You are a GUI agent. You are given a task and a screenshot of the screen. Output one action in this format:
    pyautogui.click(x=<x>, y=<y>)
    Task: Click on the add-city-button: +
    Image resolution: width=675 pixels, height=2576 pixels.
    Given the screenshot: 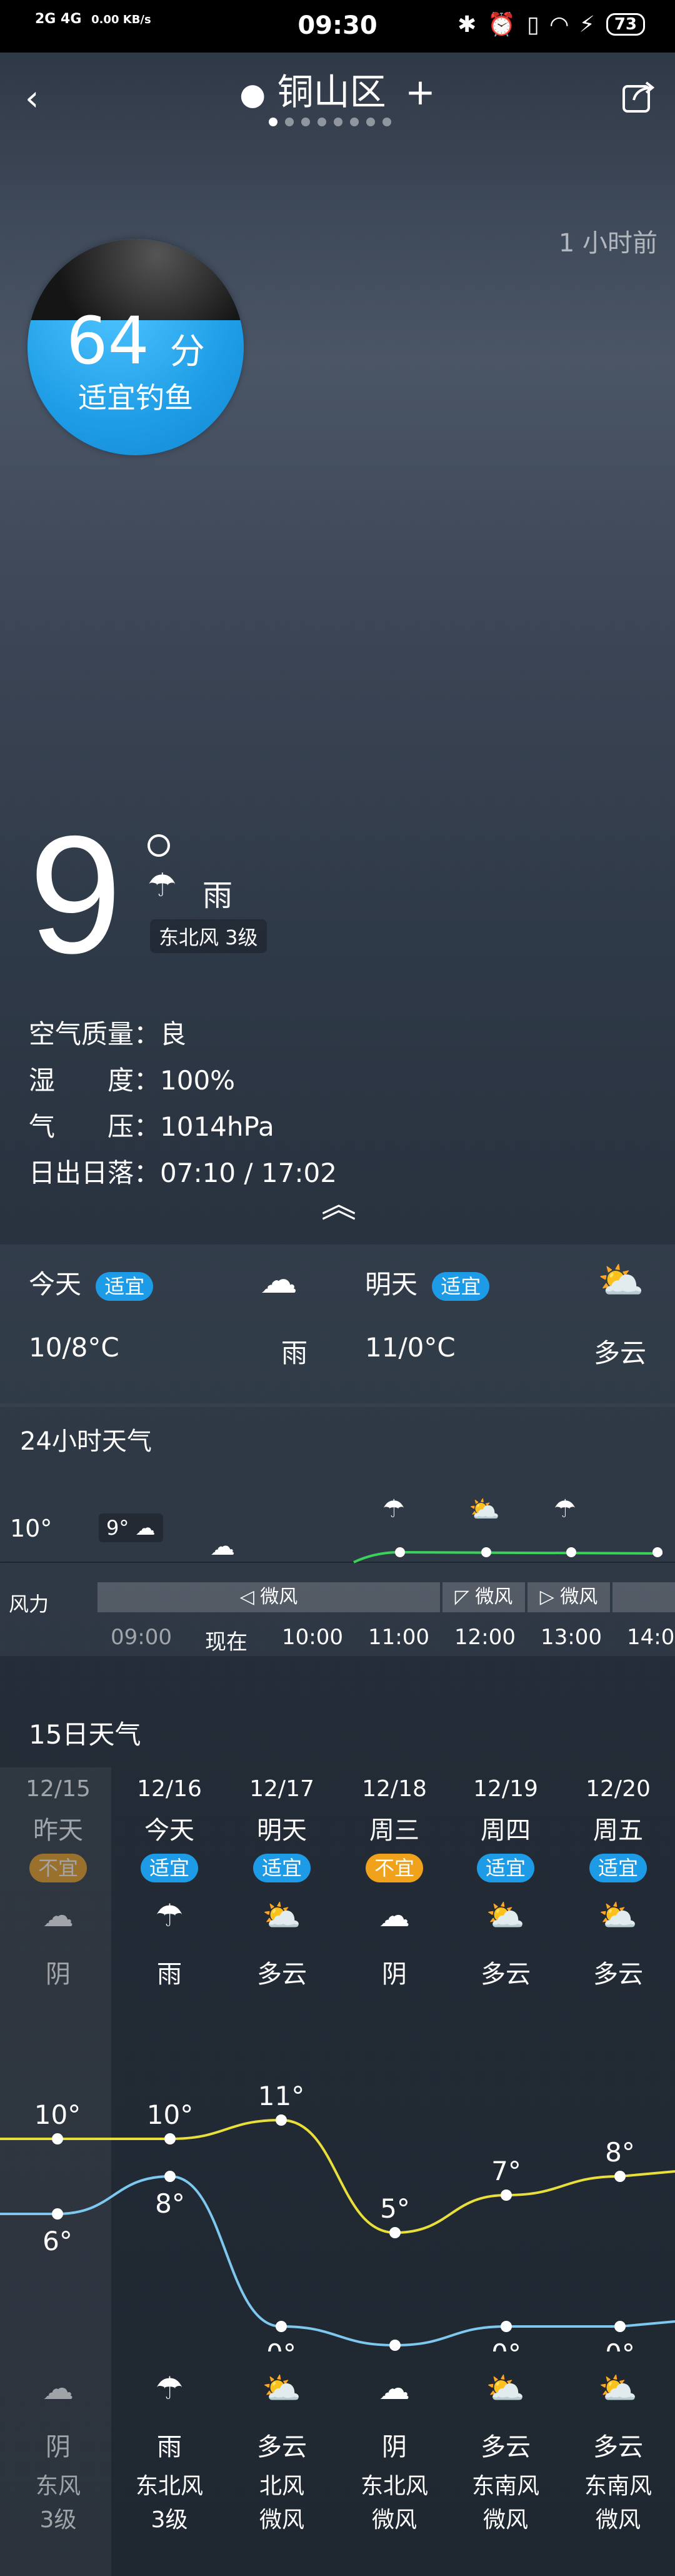 What is the action you would take?
    pyautogui.click(x=421, y=92)
    